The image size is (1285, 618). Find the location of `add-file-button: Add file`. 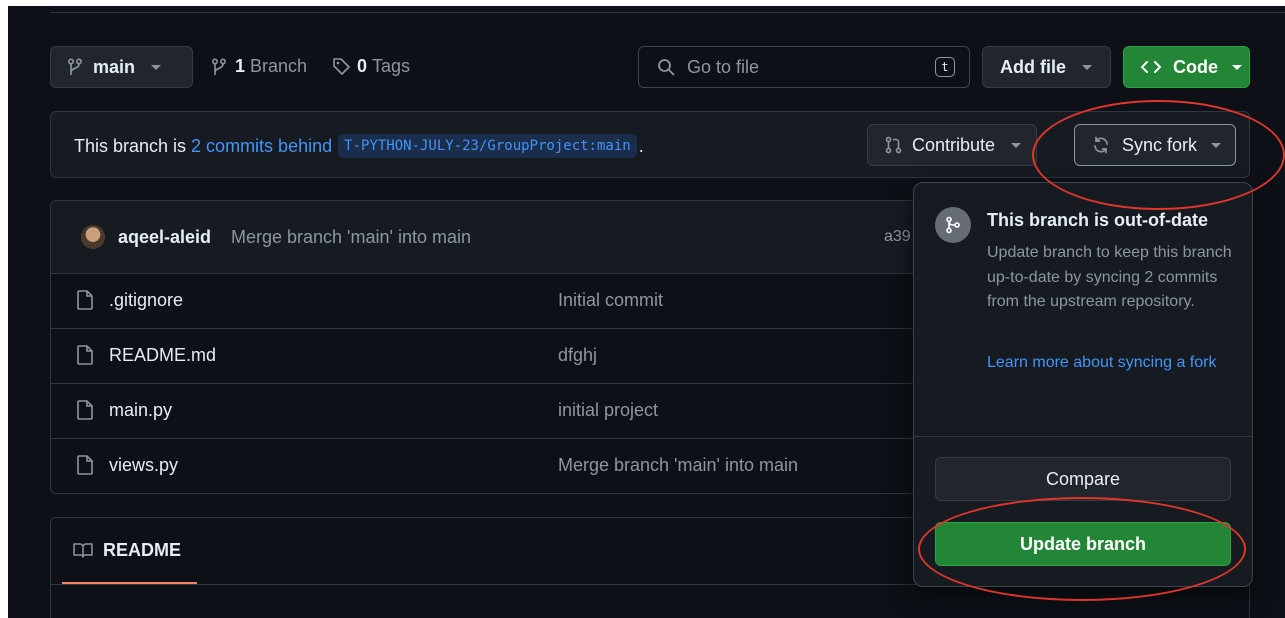

add-file-button: Add file is located at coordinates (1046, 67).